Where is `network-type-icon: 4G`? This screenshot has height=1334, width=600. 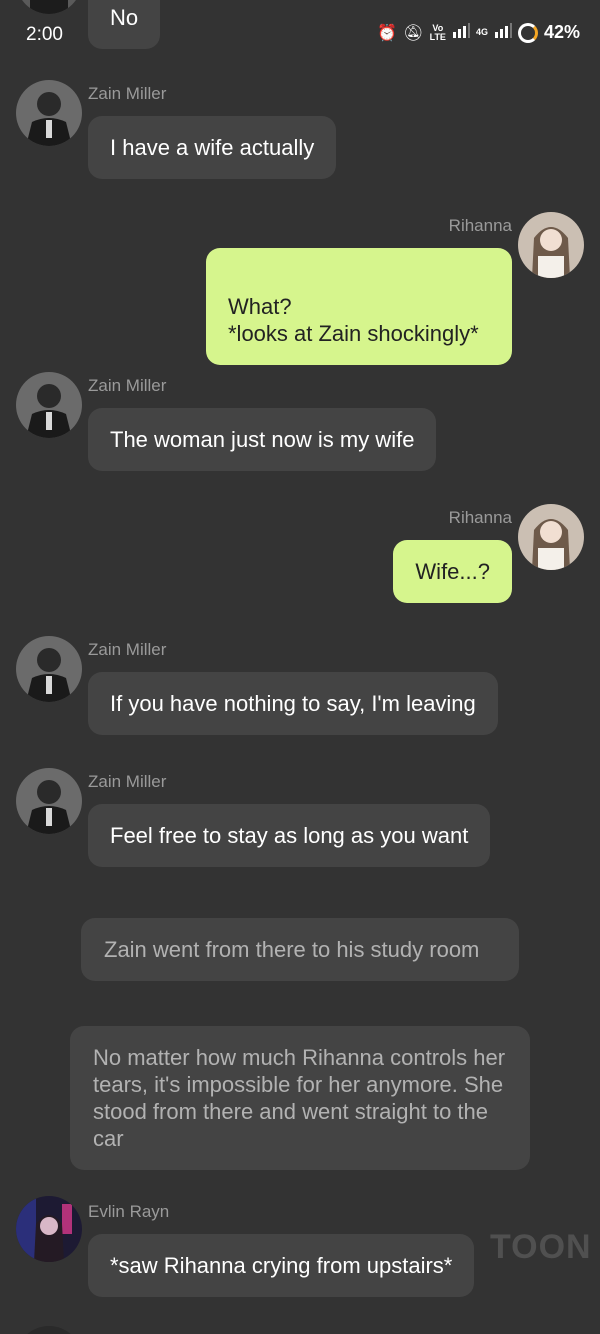 network-type-icon: 4G is located at coordinates (481, 32).